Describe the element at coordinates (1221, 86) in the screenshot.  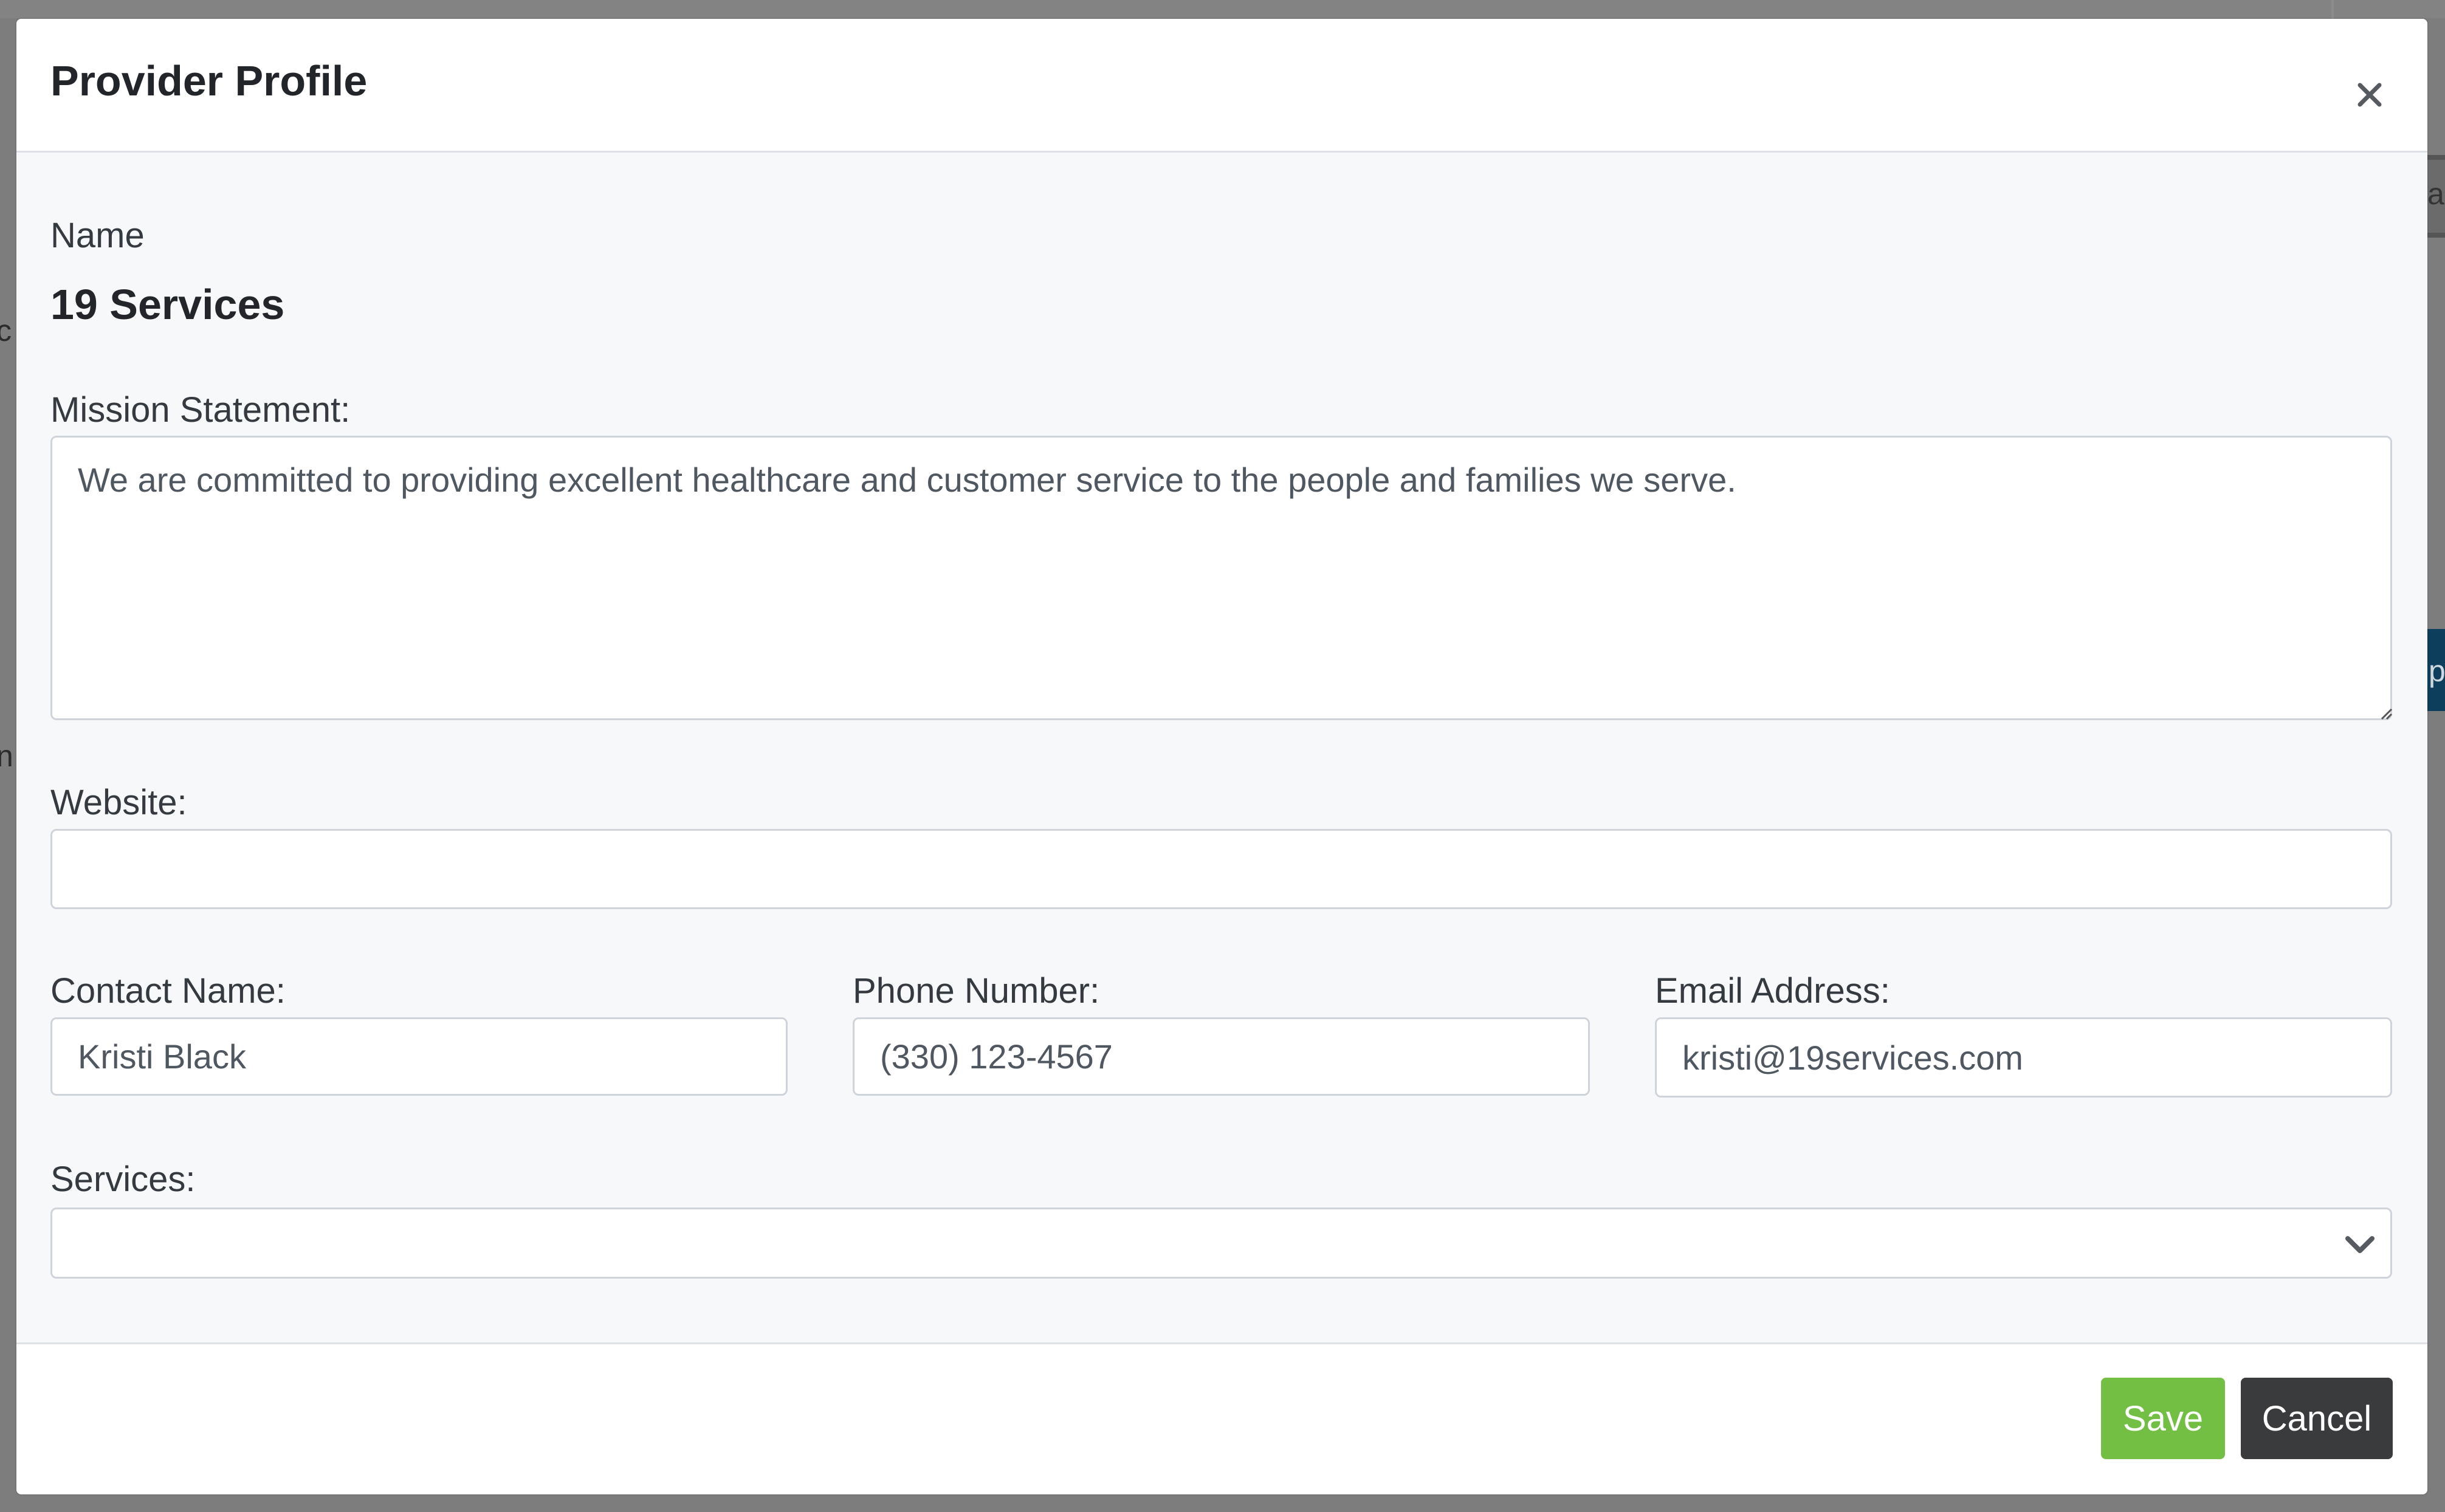
I see `modal-header: Provider Profile` at that location.